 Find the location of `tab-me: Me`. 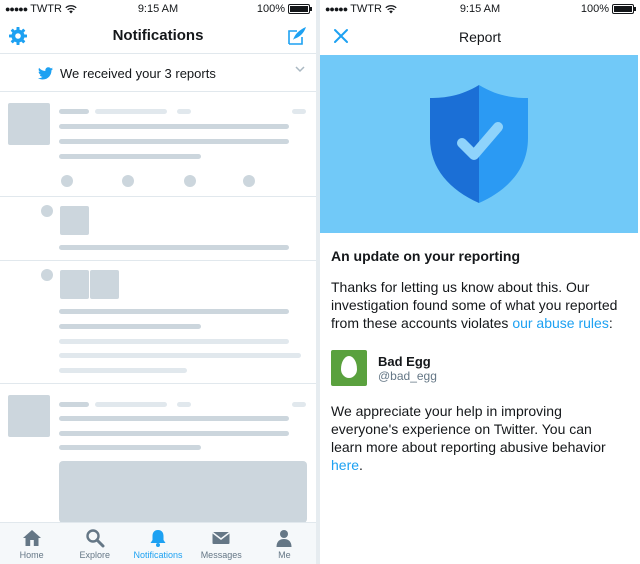

tab-me: Me is located at coordinates (284, 543).